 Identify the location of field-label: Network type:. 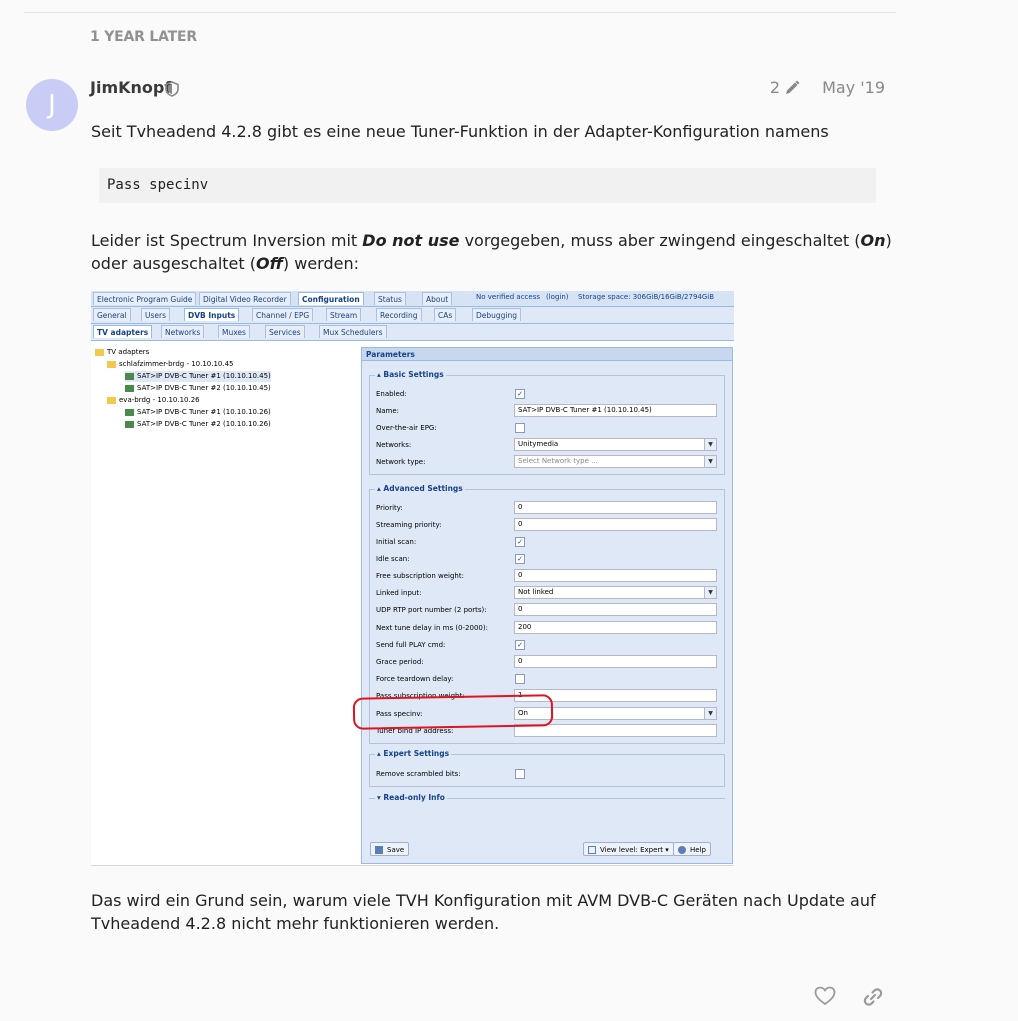
(401, 462).